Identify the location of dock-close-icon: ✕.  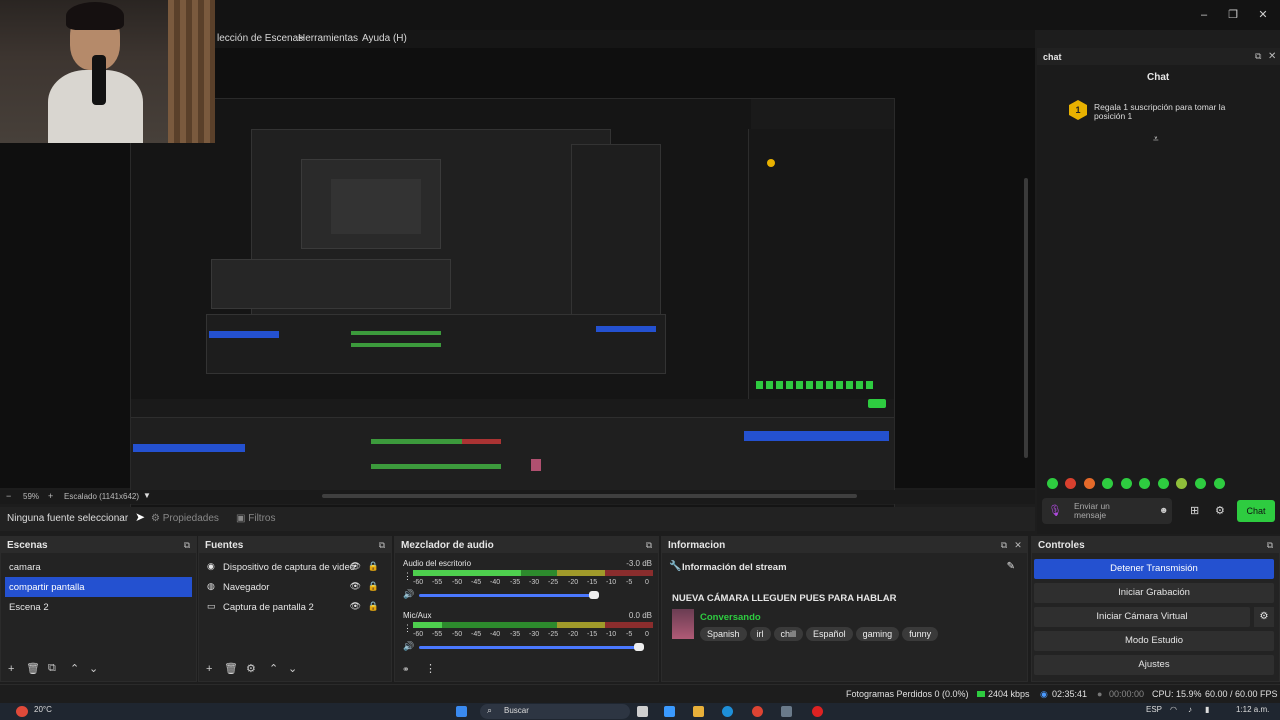
(1018, 545).